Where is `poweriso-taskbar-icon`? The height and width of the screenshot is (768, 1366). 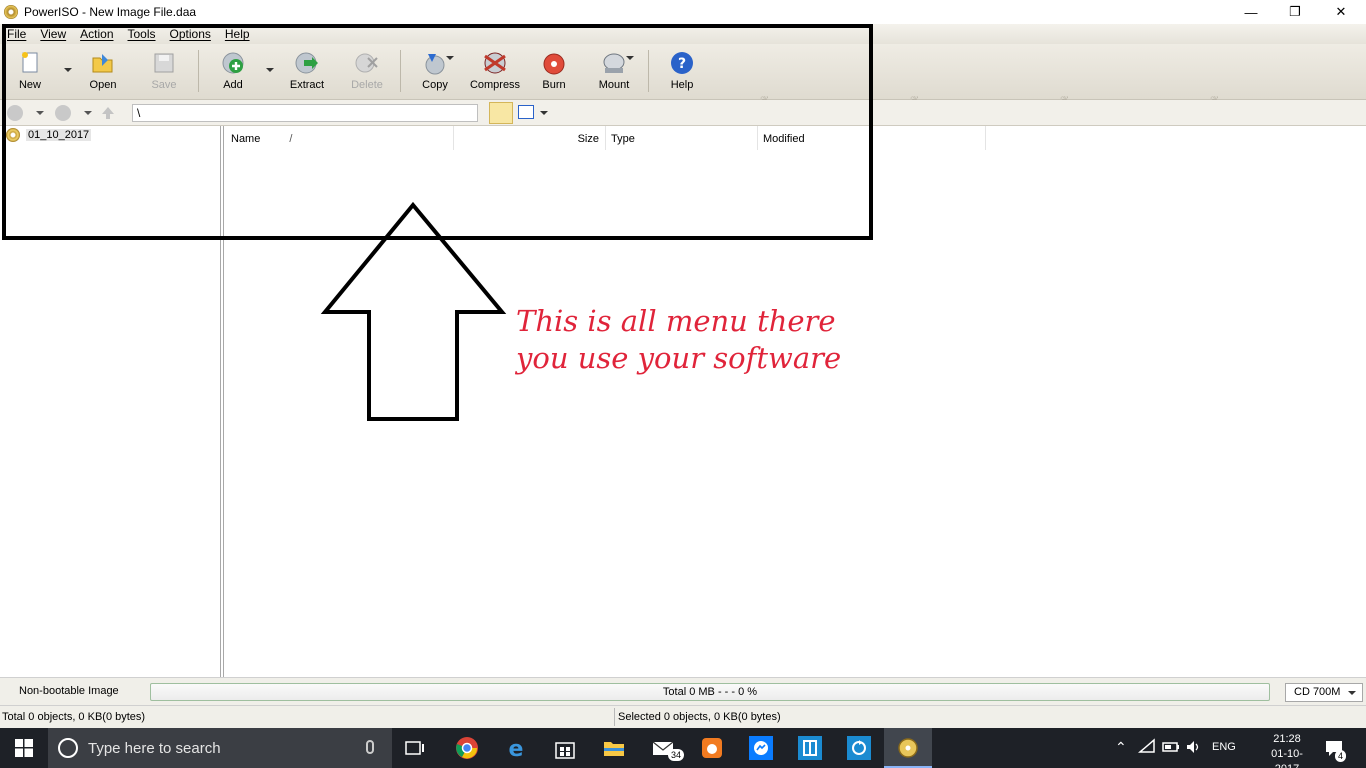 poweriso-taskbar-icon is located at coordinates (908, 748).